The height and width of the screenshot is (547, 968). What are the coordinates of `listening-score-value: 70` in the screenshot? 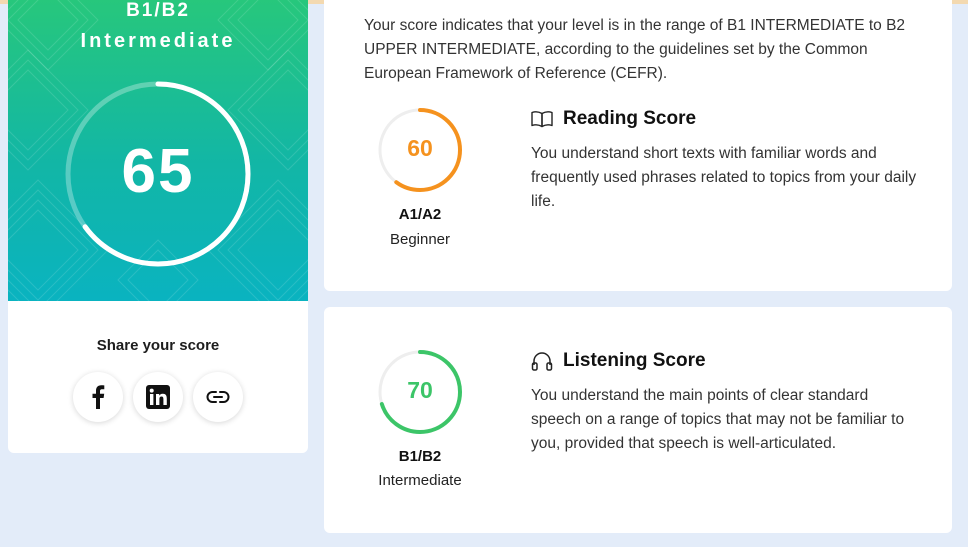 It's located at (420, 390).